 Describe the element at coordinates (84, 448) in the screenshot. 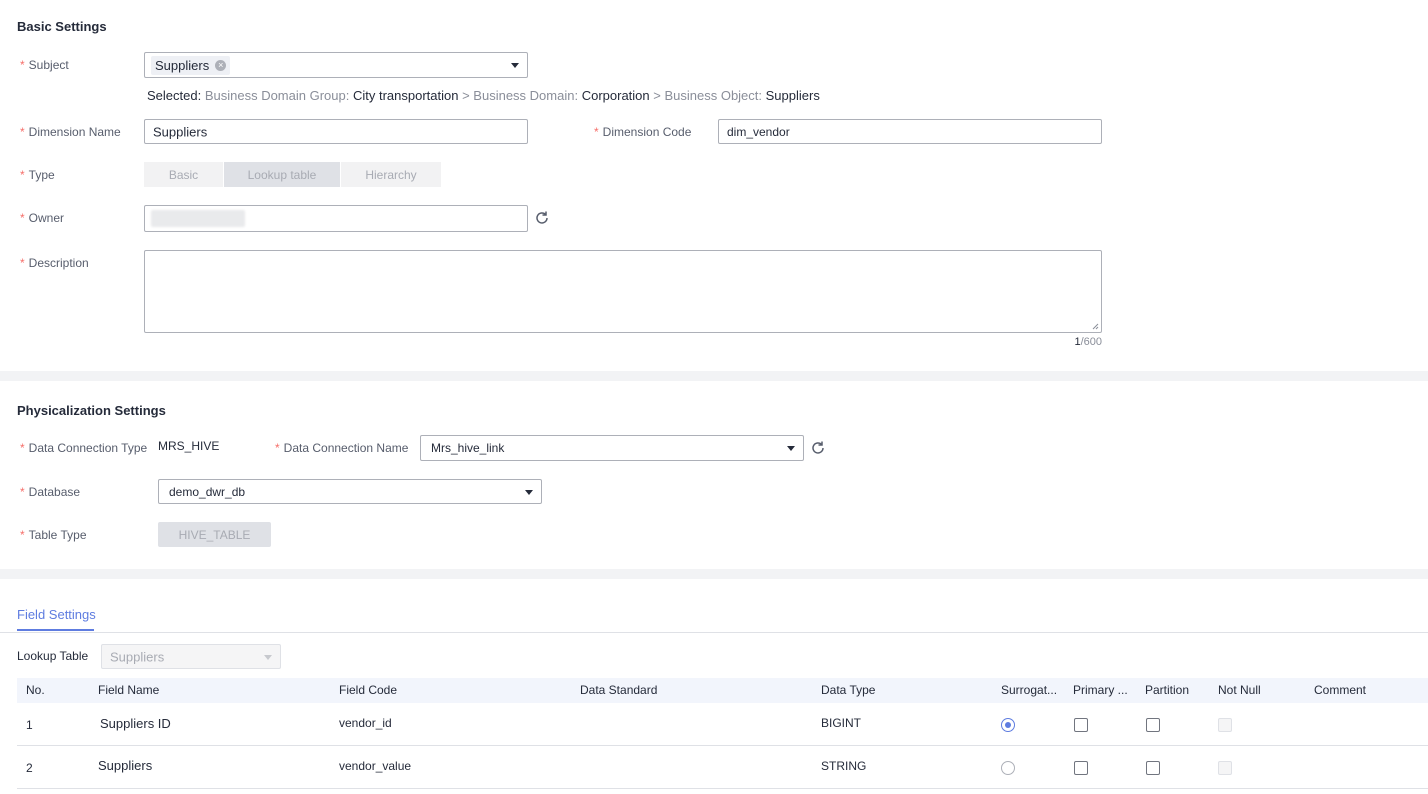

I see `conn-type-label: * Data Connection Type` at that location.